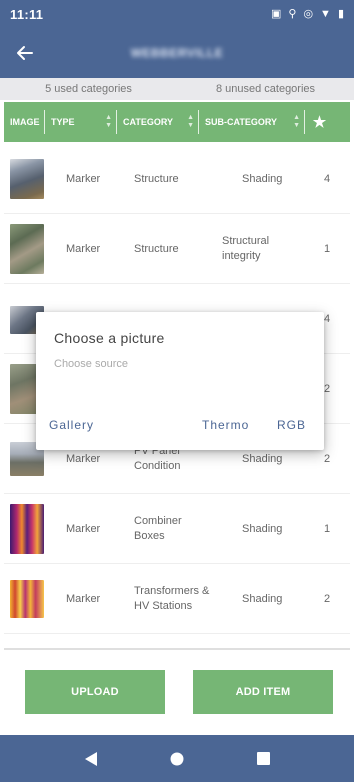  What do you see at coordinates (148, 122) in the screenshot?
I see `column-header-label: CATEGORY` at bounding box center [148, 122].